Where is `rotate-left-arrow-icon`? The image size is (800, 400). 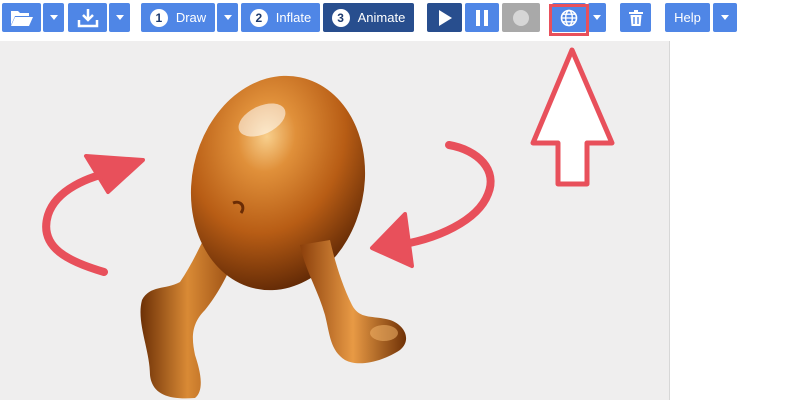 rotate-left-arrow-icon is located at coordinates (93, 215).